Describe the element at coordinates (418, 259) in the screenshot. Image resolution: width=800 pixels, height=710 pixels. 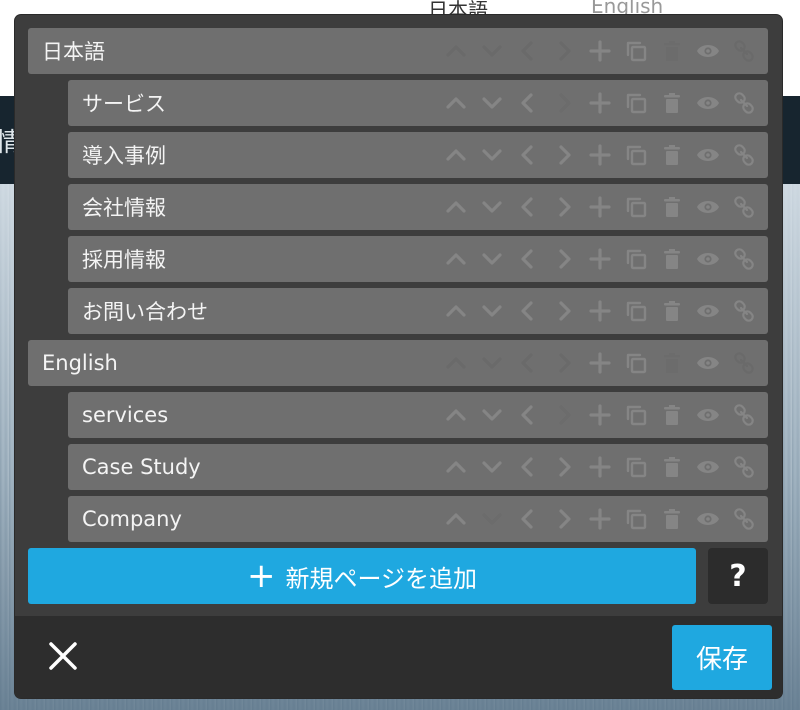
I see `page-row: 採用情報` at that location.